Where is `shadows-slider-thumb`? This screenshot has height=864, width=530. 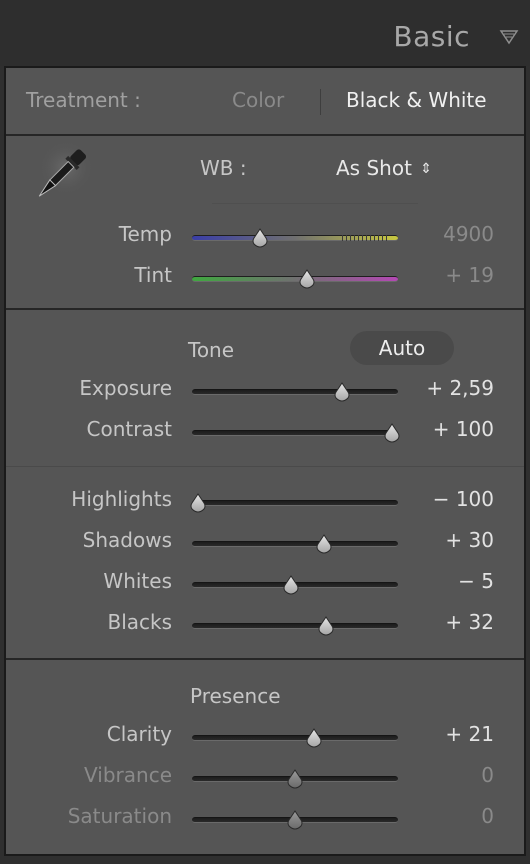 shadows-slider-thumb is located at coordinates (324, 544).